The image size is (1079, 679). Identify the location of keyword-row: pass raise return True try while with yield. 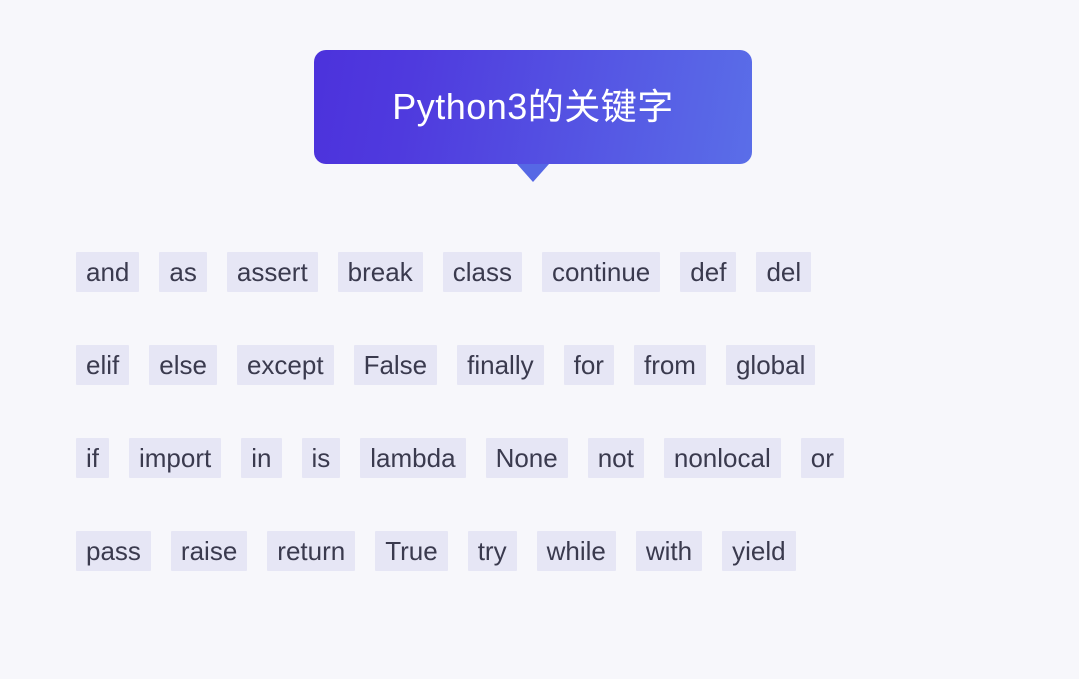
(546, 551).